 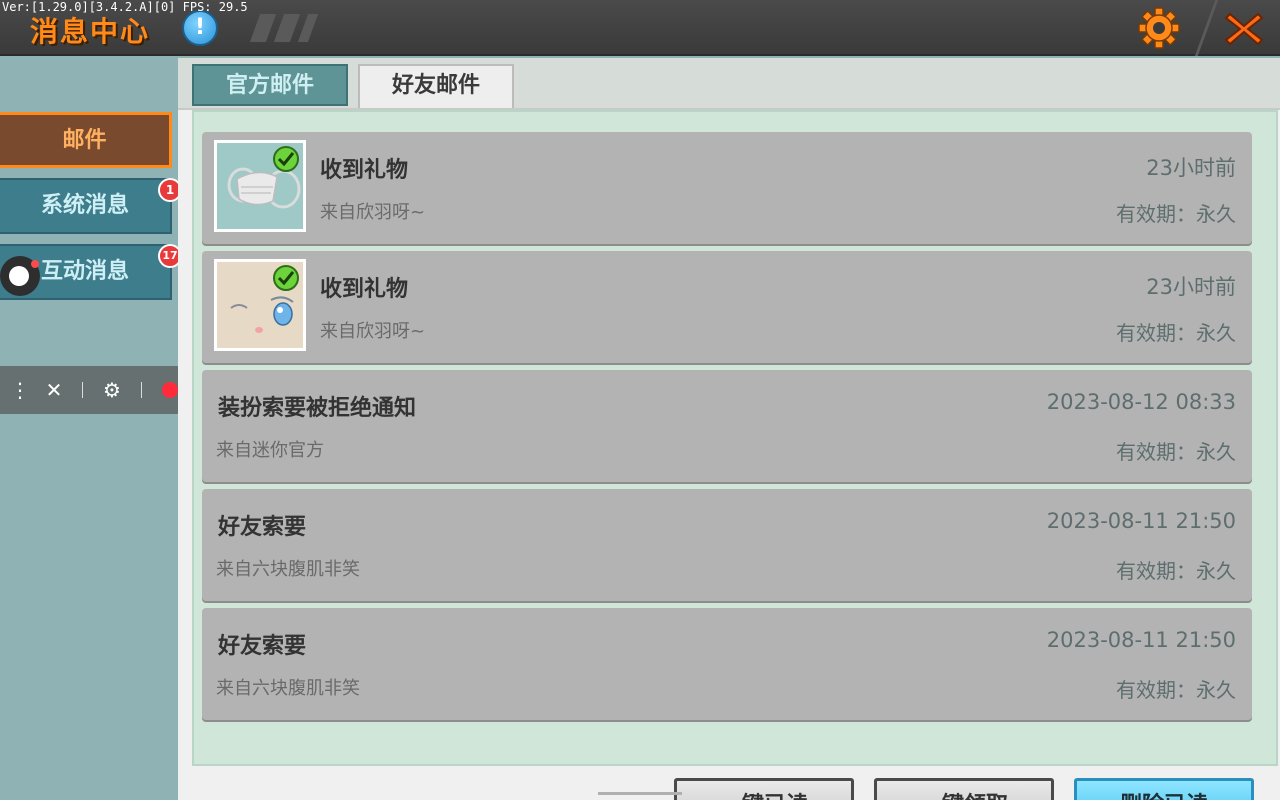 I want to click on close-icon: ✕, so click(x=54, y=390).